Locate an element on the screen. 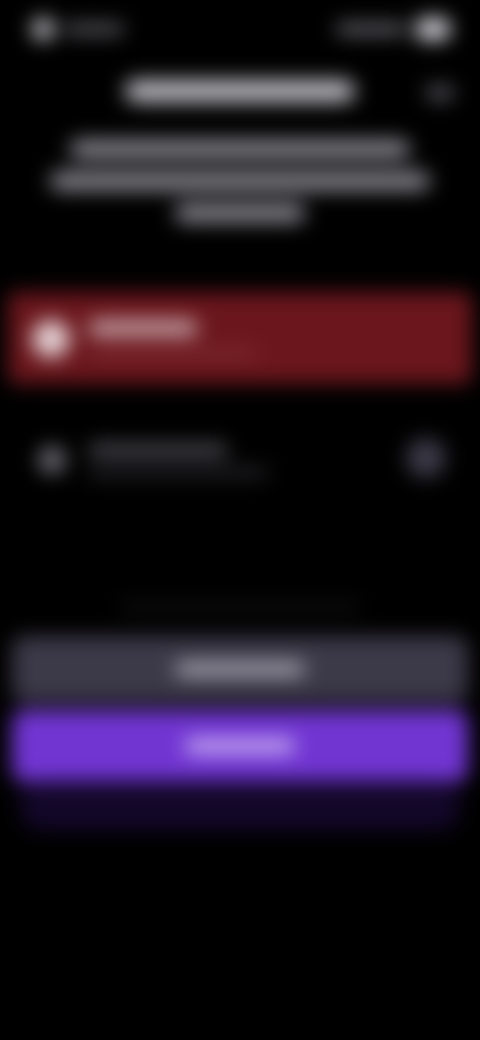 This screenshot has width=480, height=1040. status-right-placeholder is located at coordinates (371, 29).